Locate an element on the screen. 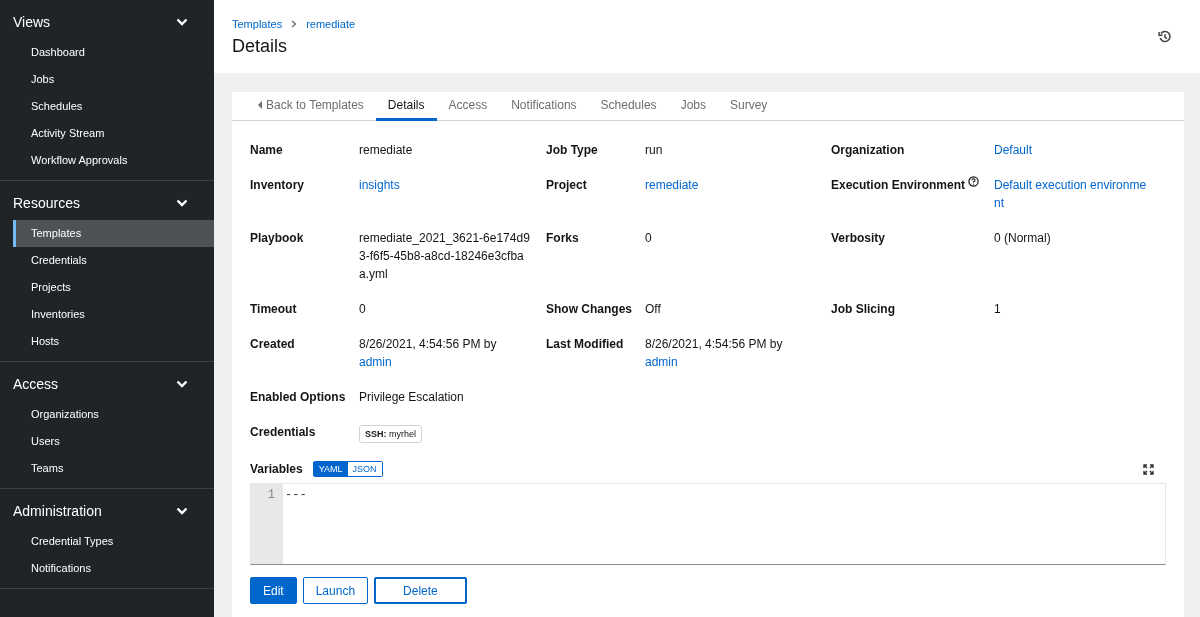 The height and width of the screenshot is (617, 1200). field-label: Credentials is located at coordinates (283, 432).